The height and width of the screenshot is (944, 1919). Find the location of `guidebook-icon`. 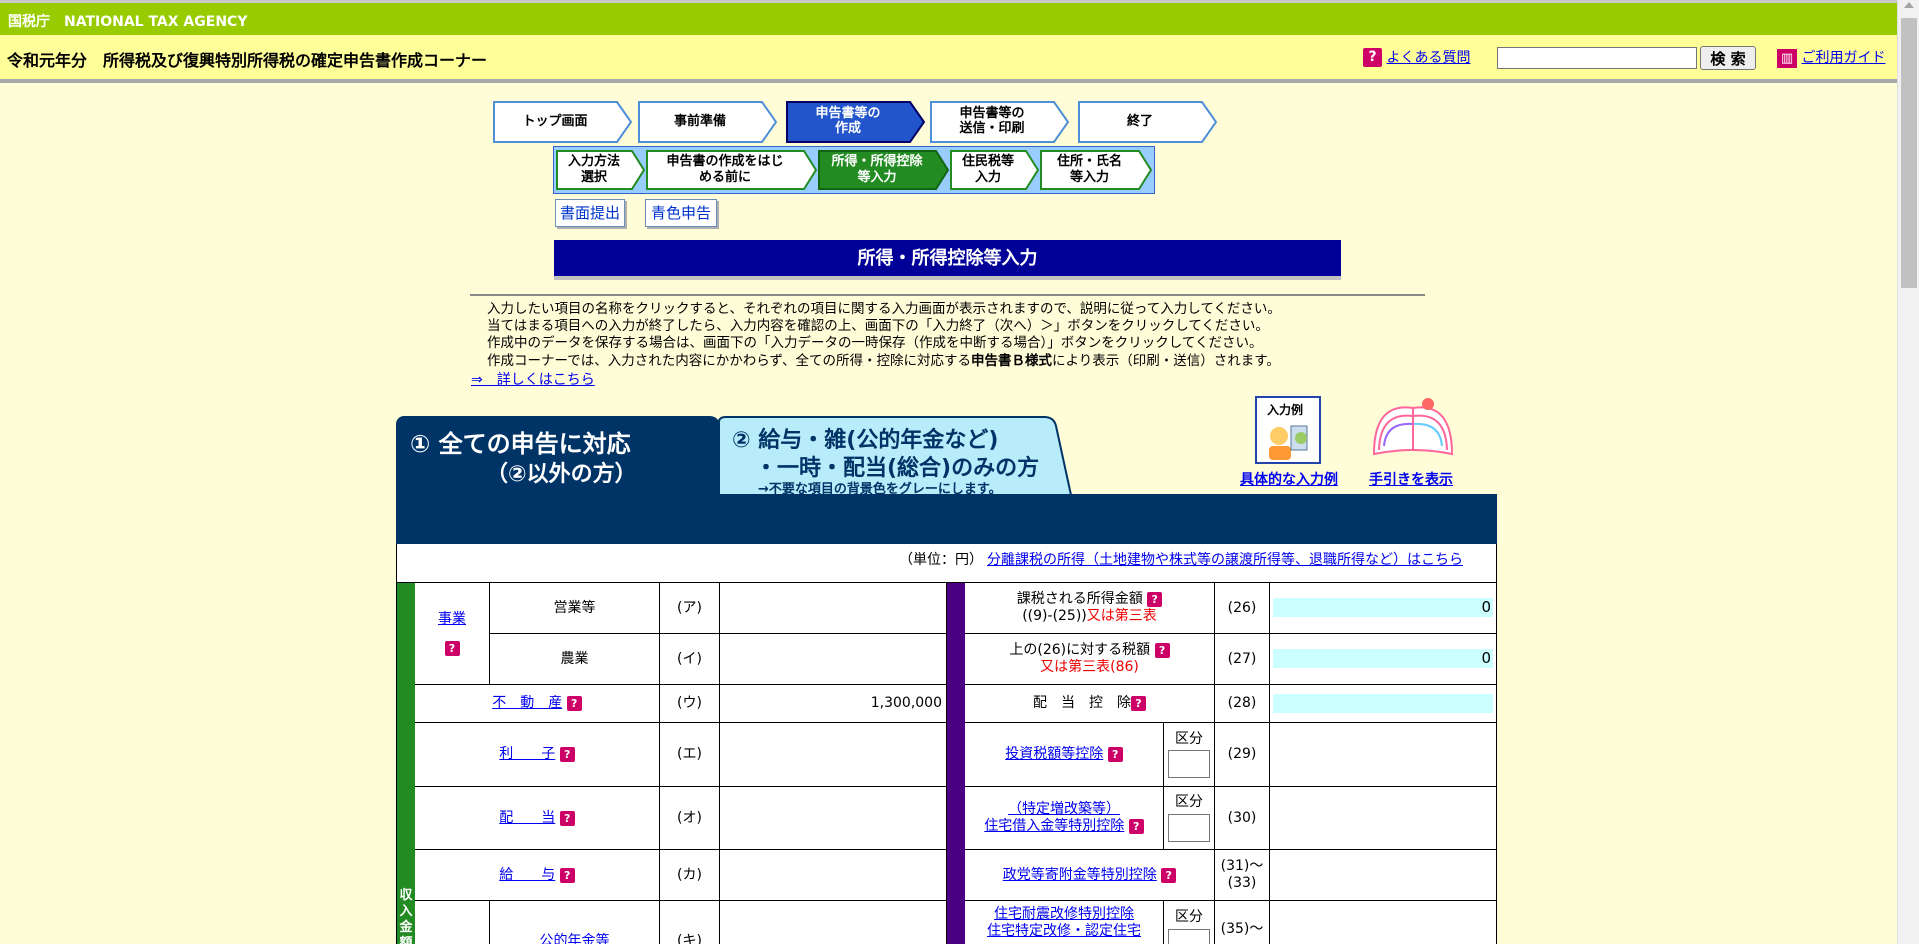

guidebook-icon is located at coordinates (1413, 429).